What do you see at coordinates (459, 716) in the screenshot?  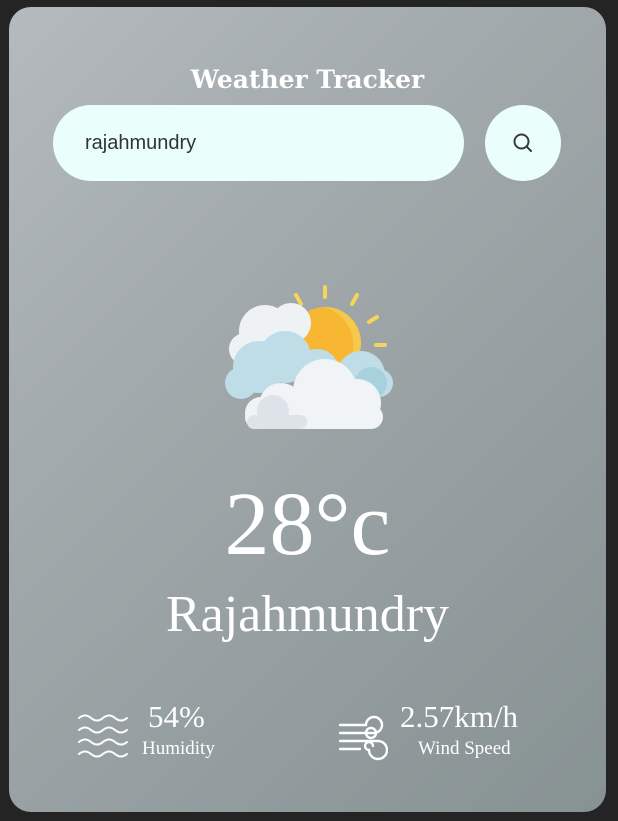 I see `wind-speed-value: 2.57km/h` at bounding box center [459, 716].